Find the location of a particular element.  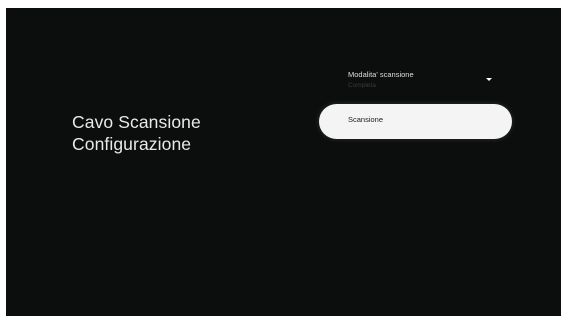

scan-mode-dropdown: Modalita' scansione Completa is located at coordinates (423, 82).